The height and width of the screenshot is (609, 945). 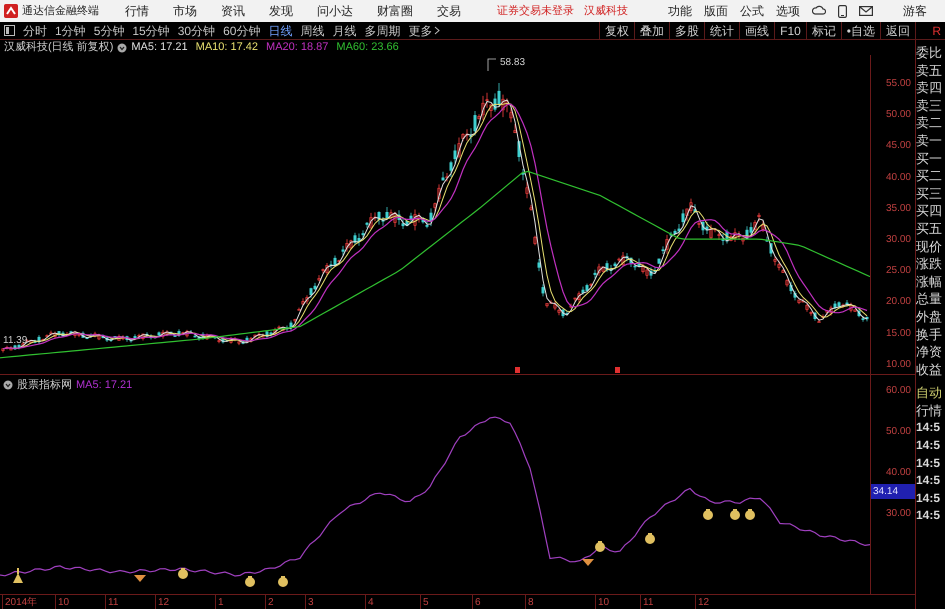 I want to click on menu-item: 问小达, so click(x=335, y=11).